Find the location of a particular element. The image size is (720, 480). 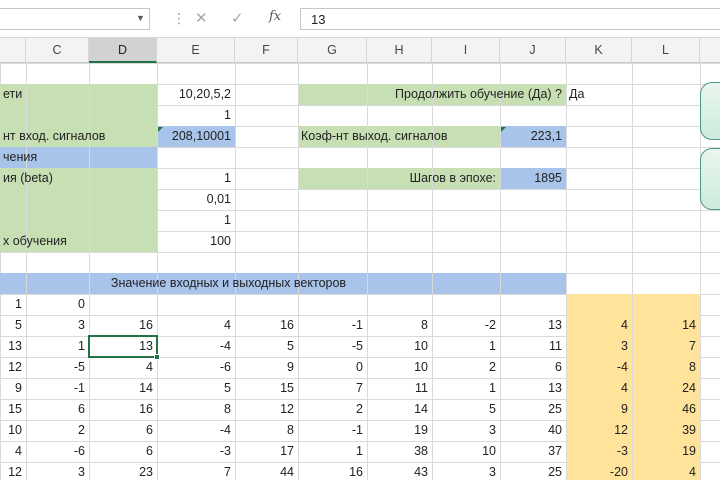

column-header-b is located at coordinates (13, 50).